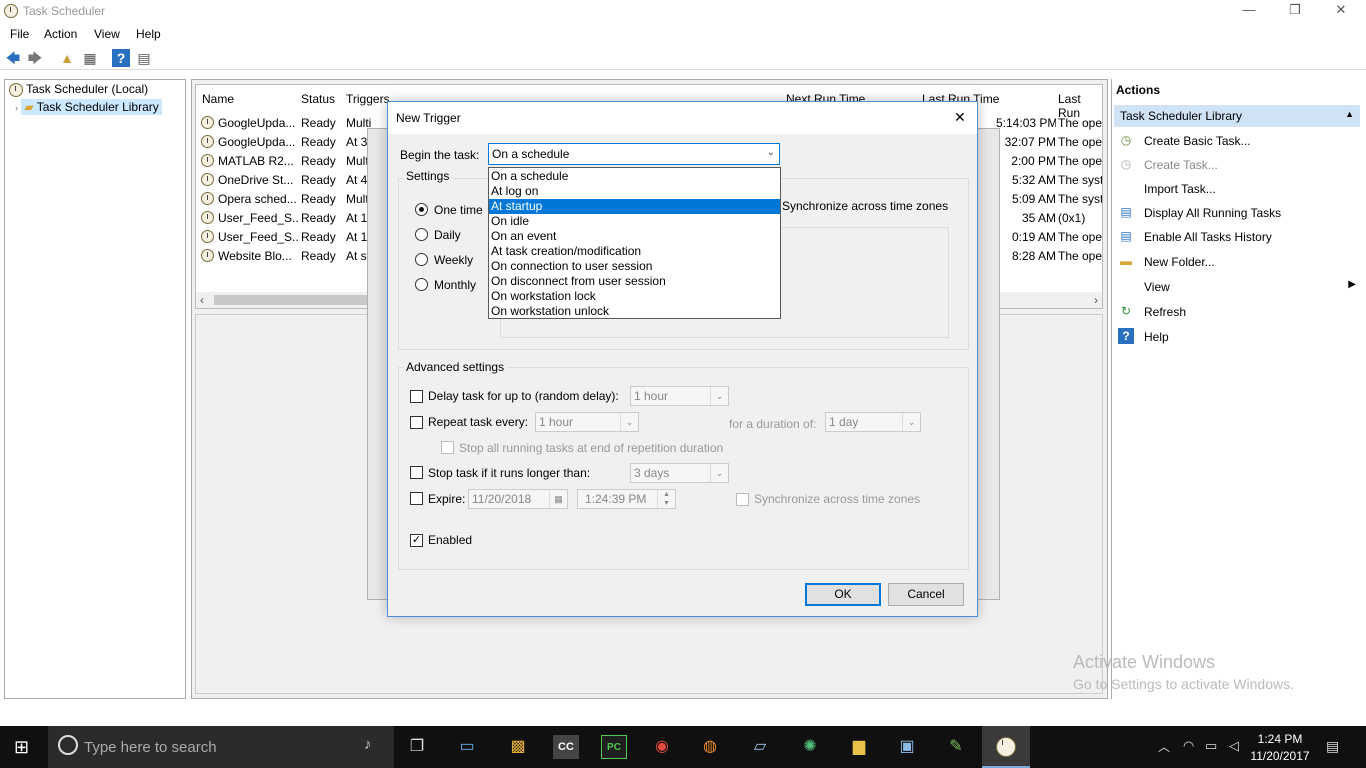  Describe the element at coordinates (634, 154) in the screenshot. I see `begin-task-select: On a schedule ⌄` at that location.